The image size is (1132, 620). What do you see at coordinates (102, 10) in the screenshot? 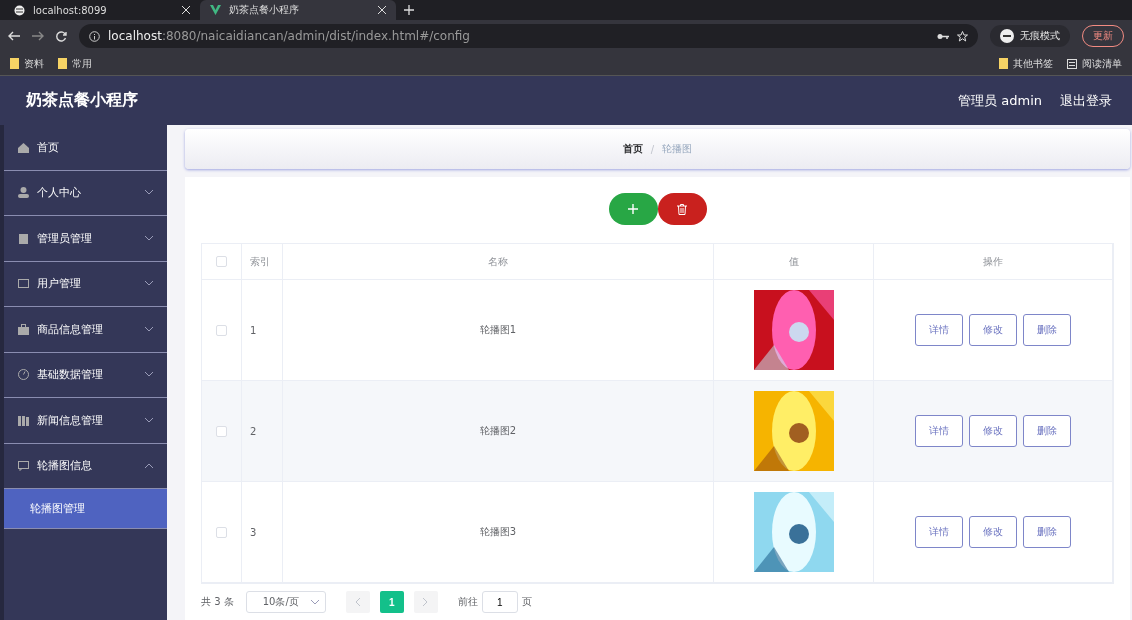
I see `browser-tab: localhost:8099` at bounding box center [102, 10].